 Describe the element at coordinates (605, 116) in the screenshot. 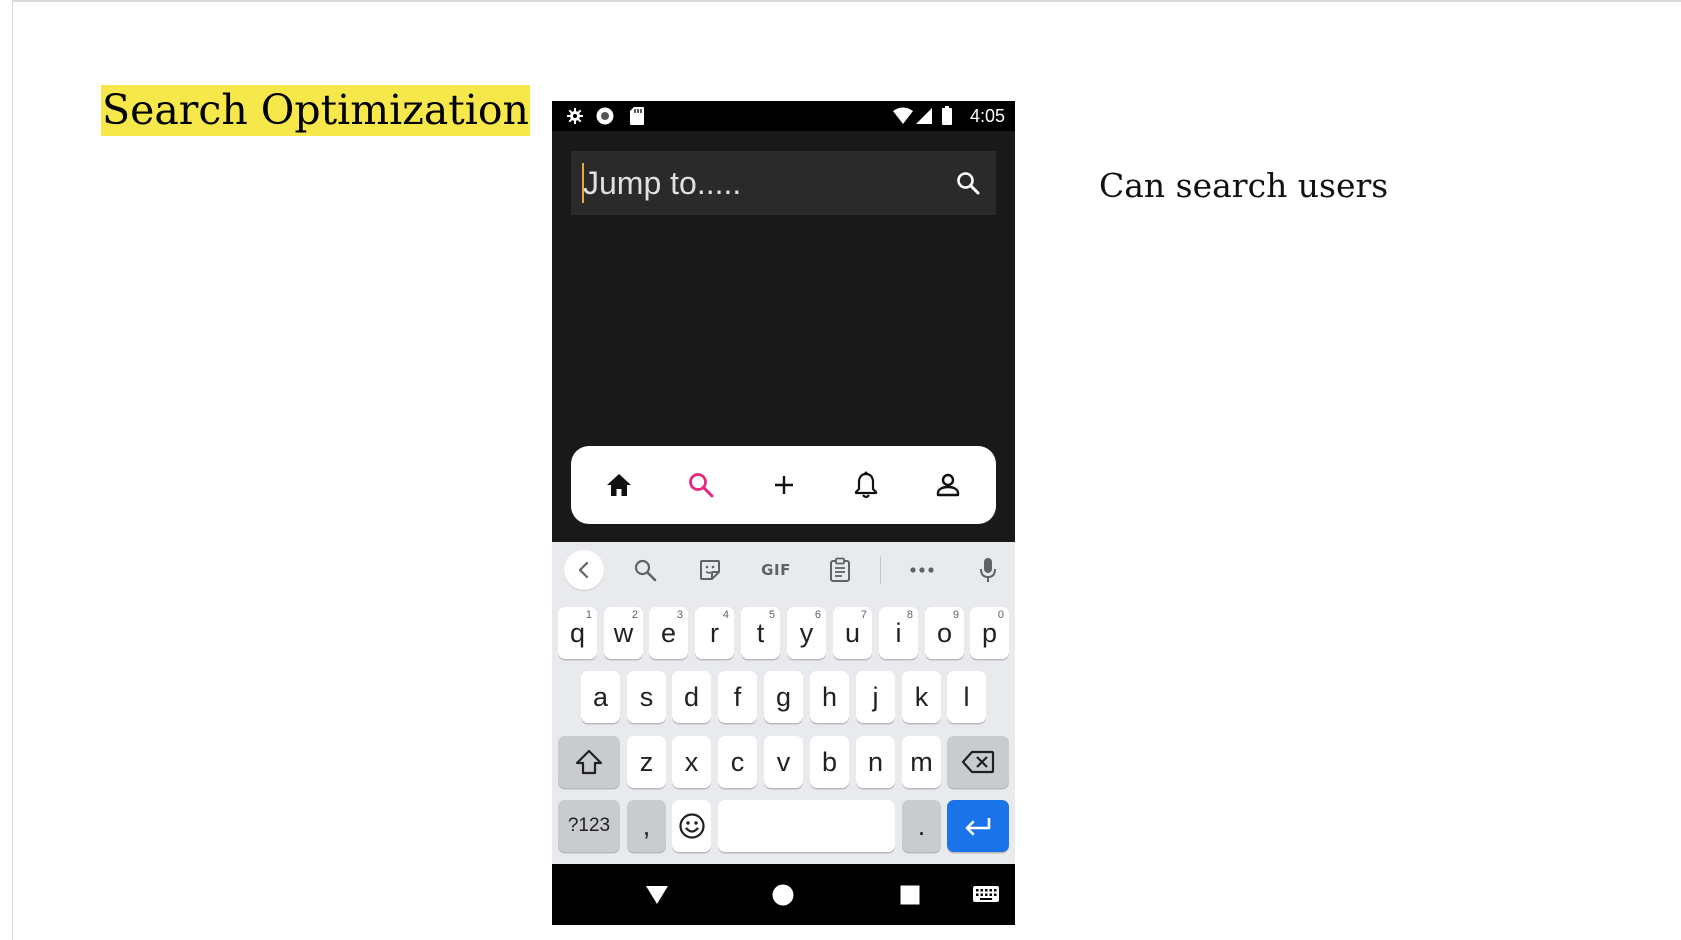

I see `record-icon` at that location.